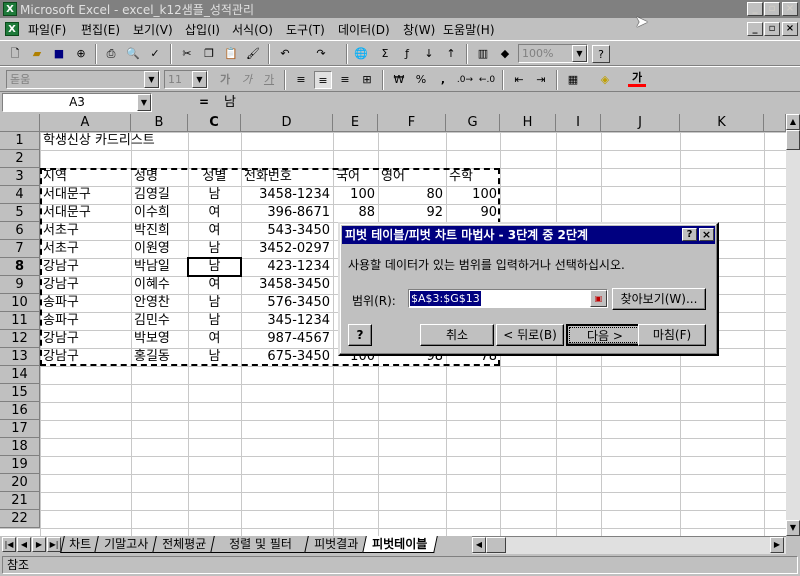  Describe the element at coordinates (159, 249) in the screenshot. I see `data-cell: 이원영` at that location.